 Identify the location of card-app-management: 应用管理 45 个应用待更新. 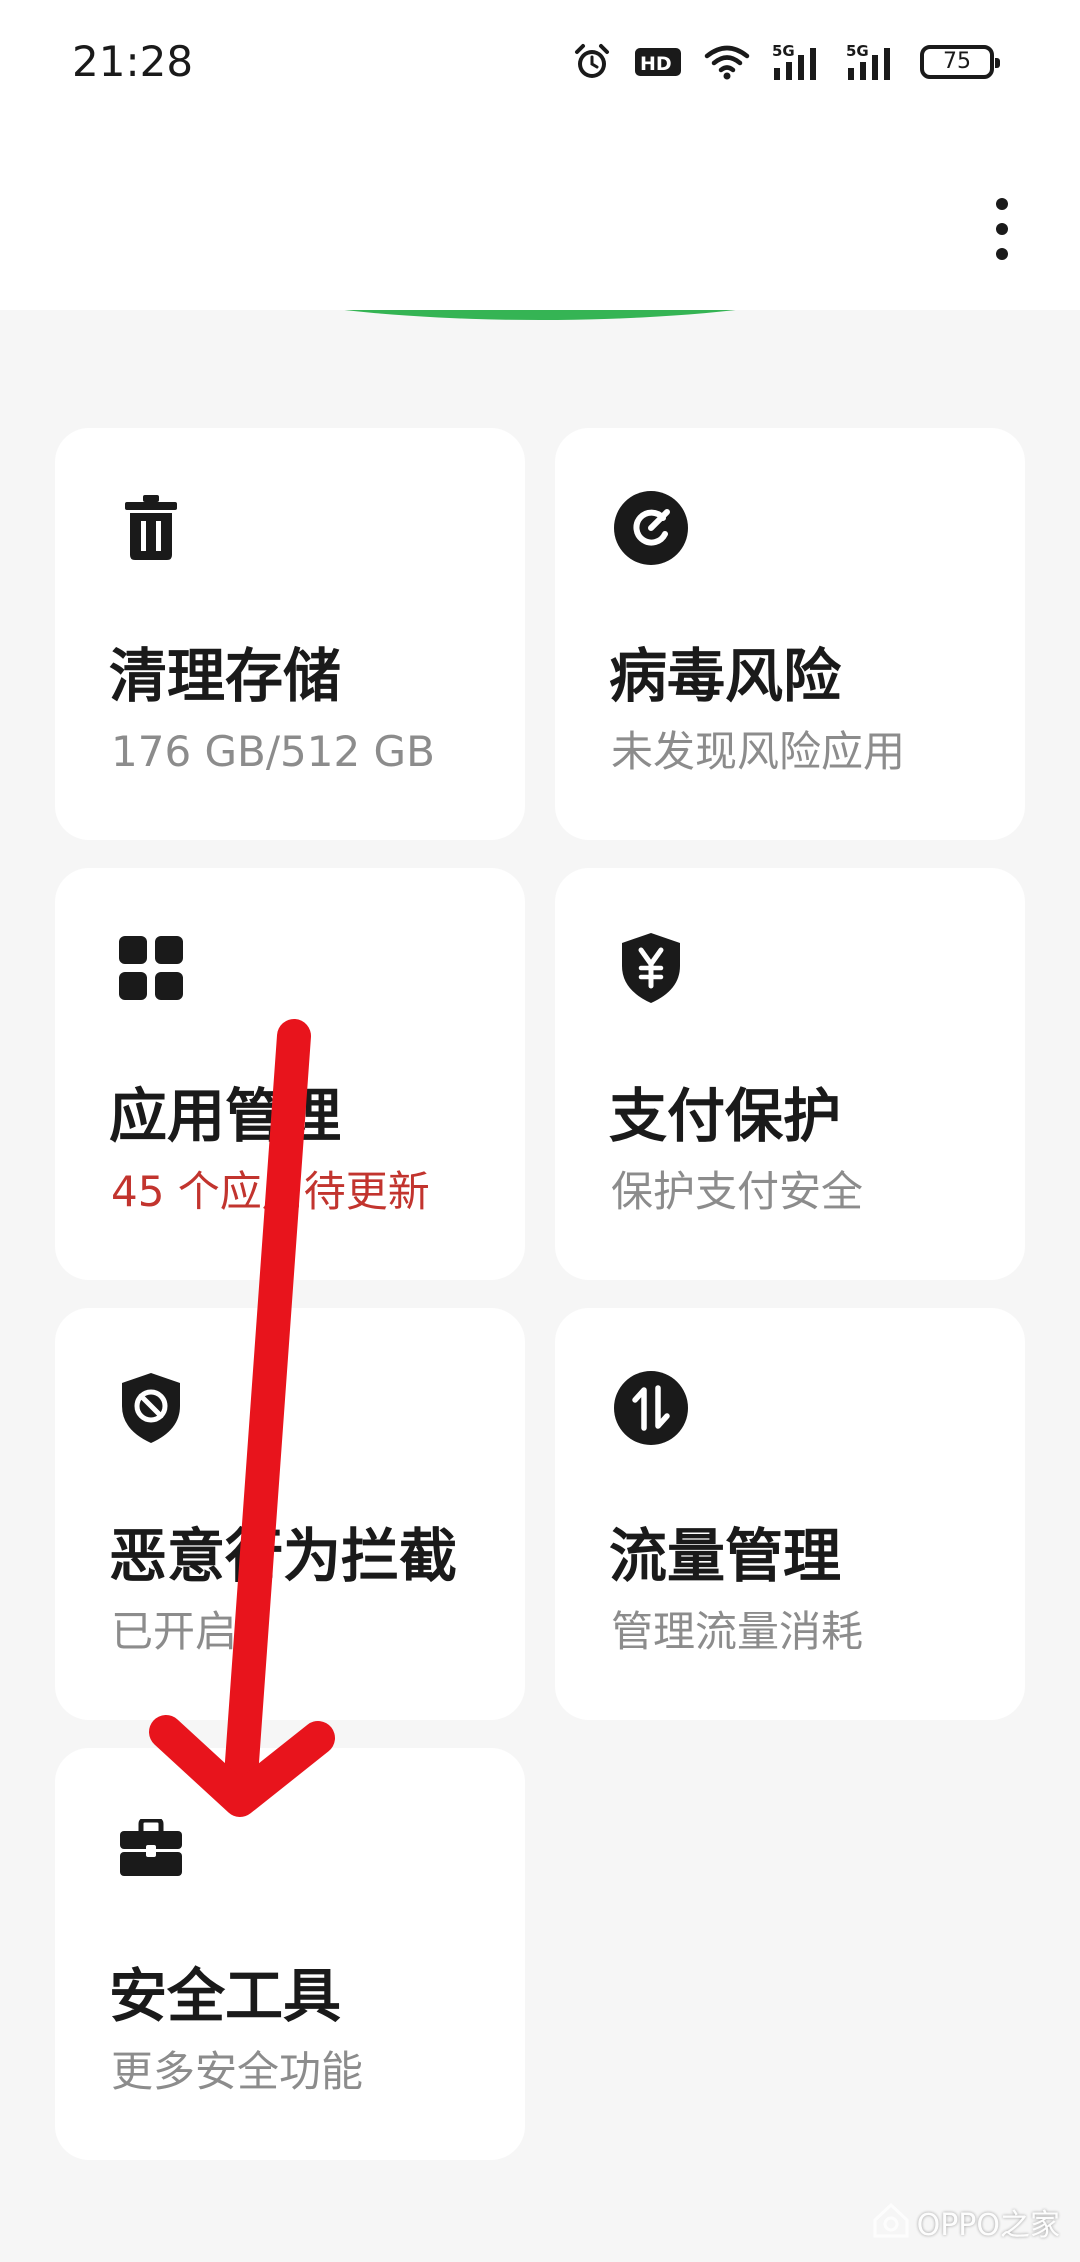
(290, 1074).